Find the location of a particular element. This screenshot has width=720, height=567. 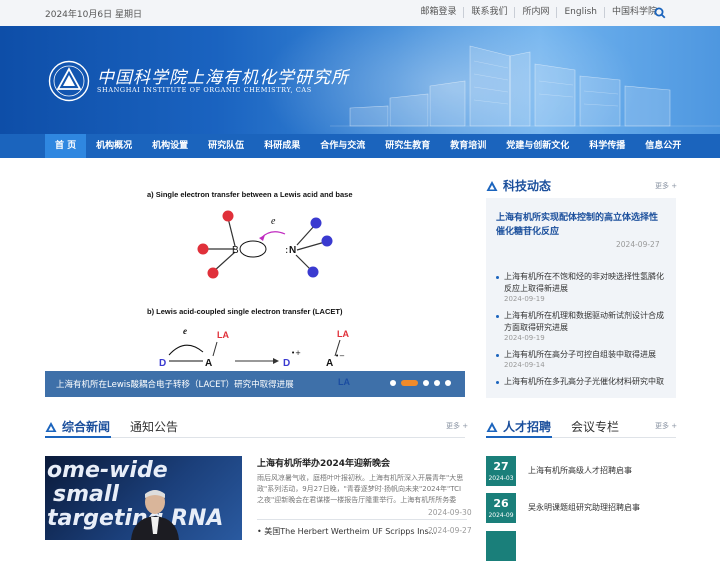

list-item-title: 上海有机所在多孔高分子光催化材料研究中取得进展 is located at coordinates (584, 381).